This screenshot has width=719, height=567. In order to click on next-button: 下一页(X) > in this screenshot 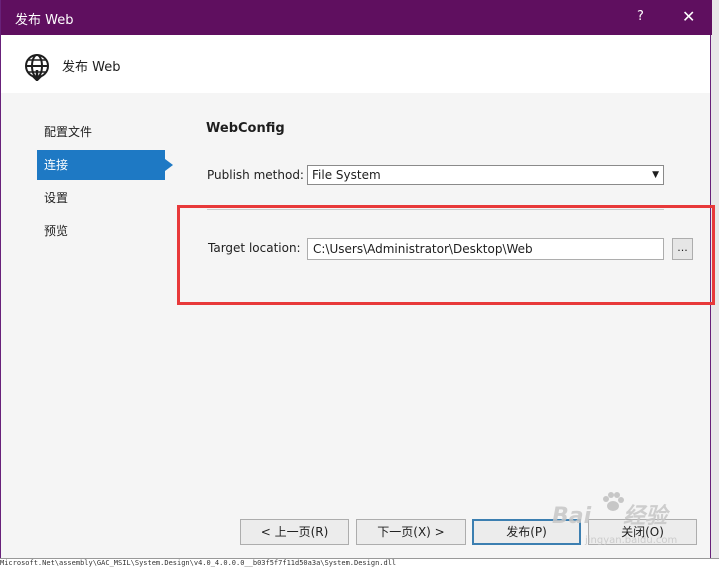, I will do `click(411, 532)`.